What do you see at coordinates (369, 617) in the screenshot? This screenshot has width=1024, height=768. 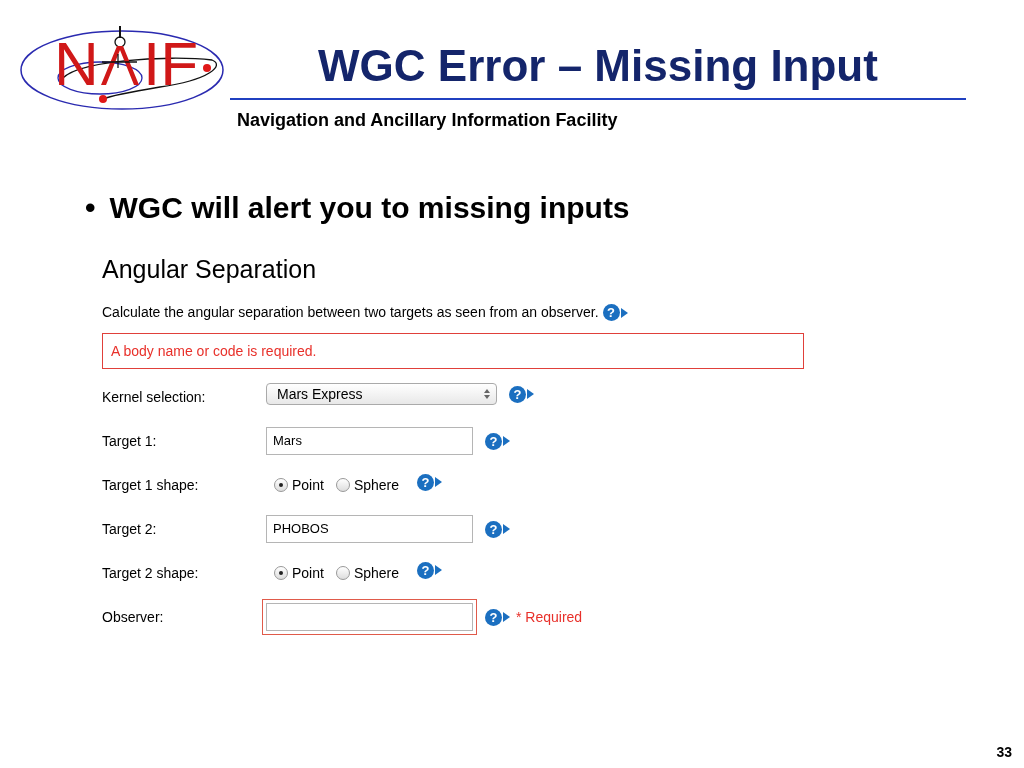 I see `input-field` at bounding box center [369, 617].